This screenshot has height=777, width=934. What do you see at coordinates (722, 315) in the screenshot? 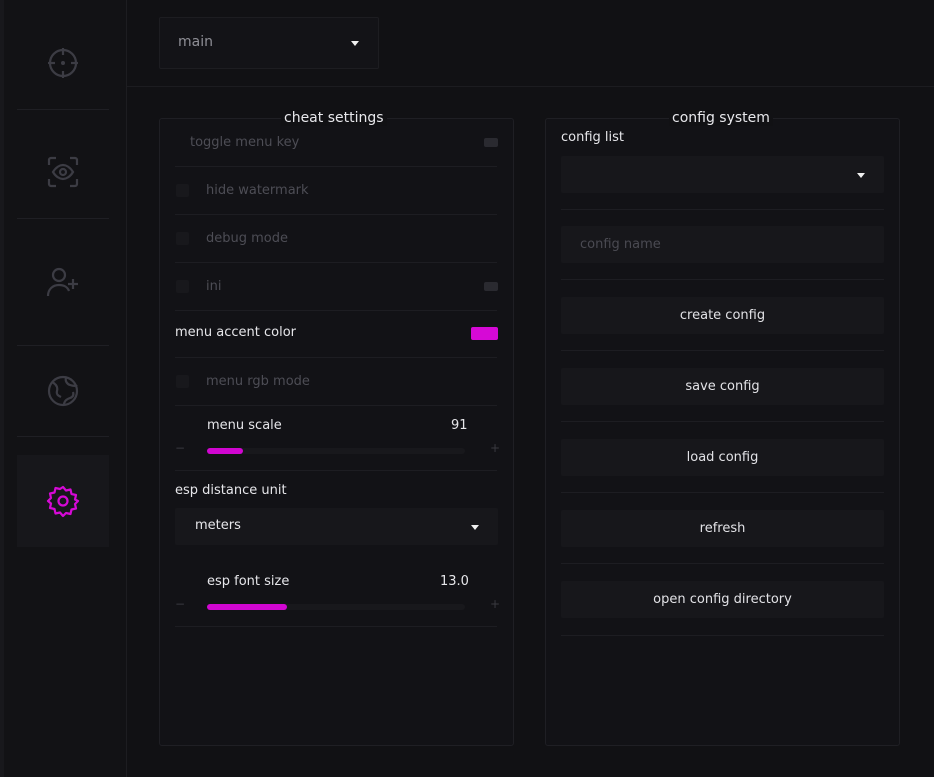
I see `create-config-button: create config` at bounding box center [722, 315].